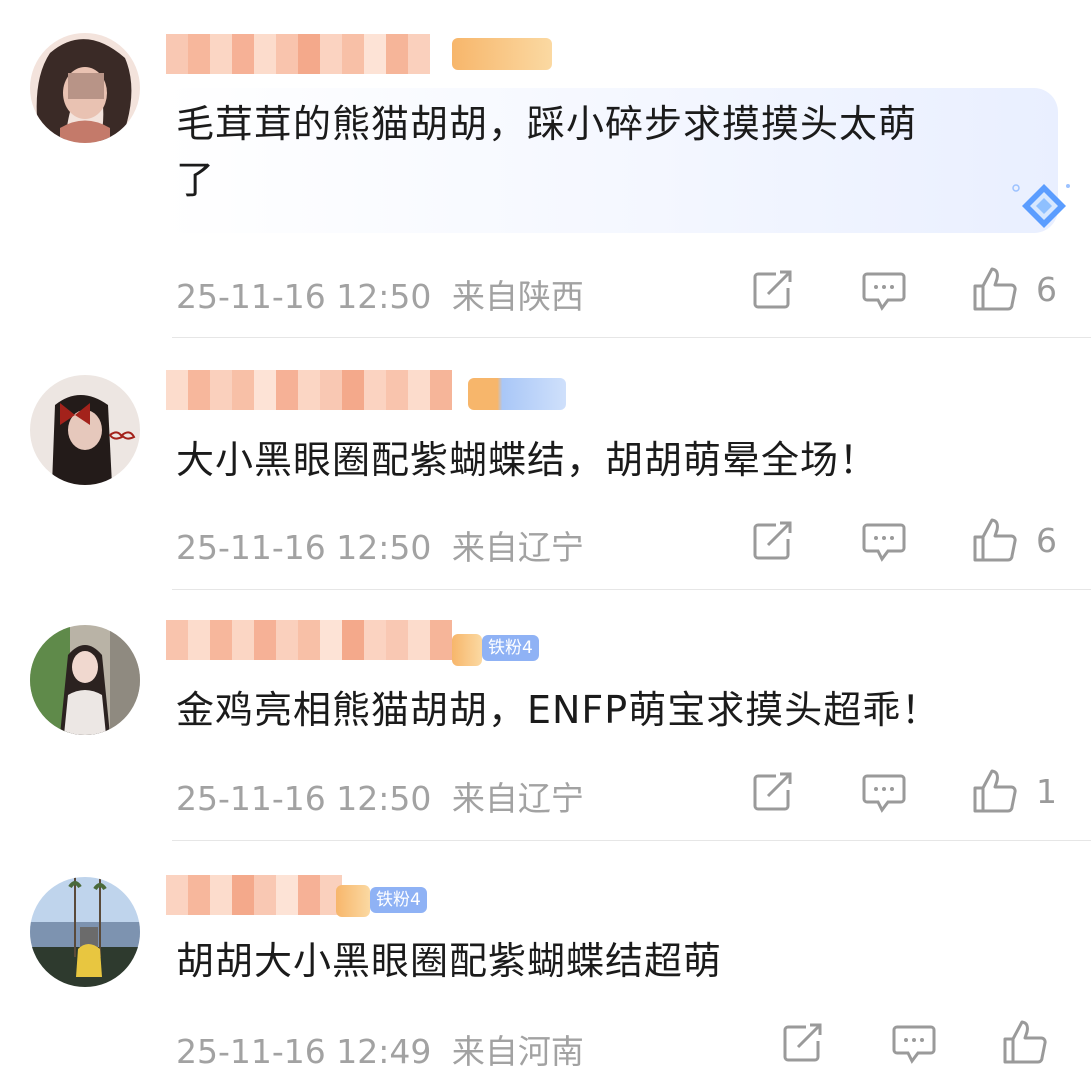  I want to click on comment-text: 金鸡亮相熊猫胡胡，ENFP萌宝求摸头超乖！, so click(558, 710).